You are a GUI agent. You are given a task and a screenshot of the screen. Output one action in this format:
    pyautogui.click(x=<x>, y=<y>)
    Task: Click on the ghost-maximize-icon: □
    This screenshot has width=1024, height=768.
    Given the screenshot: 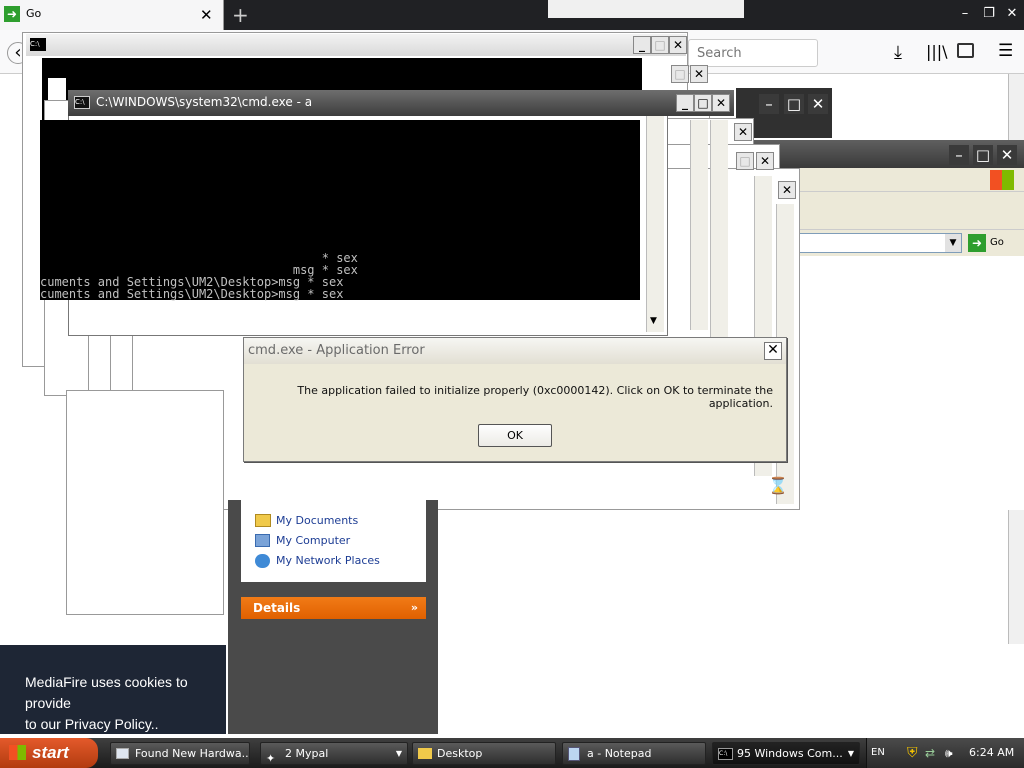 What is the action you would take?
    pyautogui.click(x=660, y=45)
    